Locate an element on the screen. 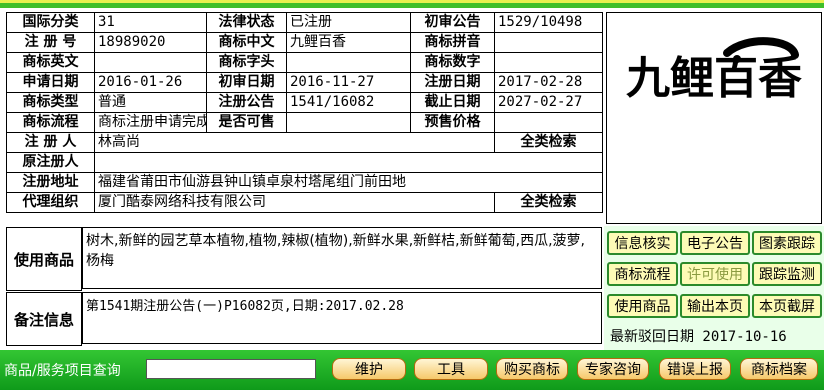 Image resolution: width=824 pixels, height=390 pixels. remark-label: 备注信息 is located at coordinates (44, 319).